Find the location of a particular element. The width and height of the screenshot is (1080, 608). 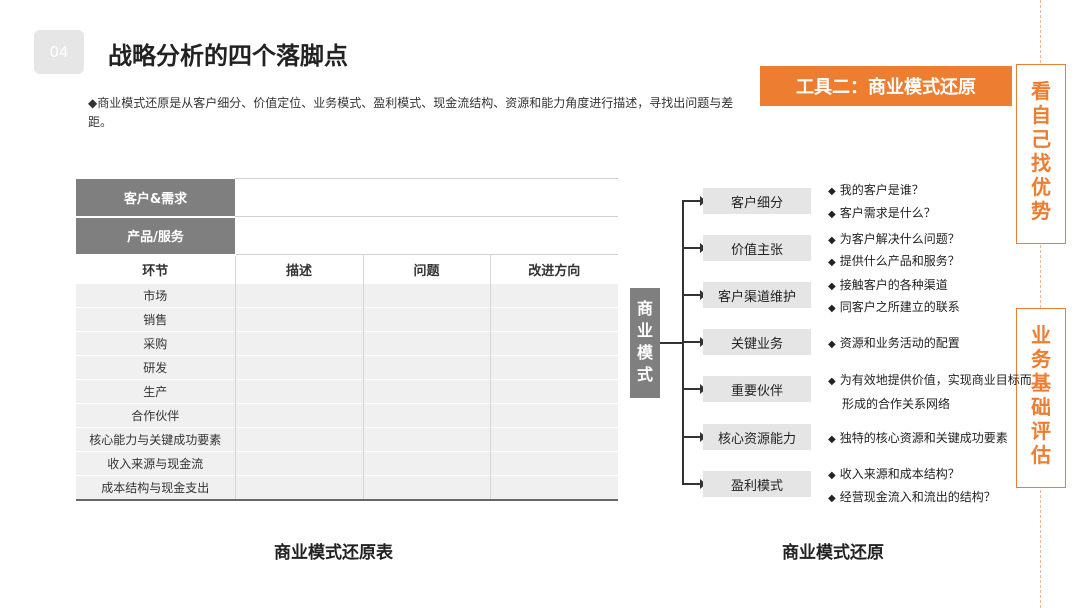

node-question: ◆ 接触客户的各种渠道 is located at coordinates (888, 285).